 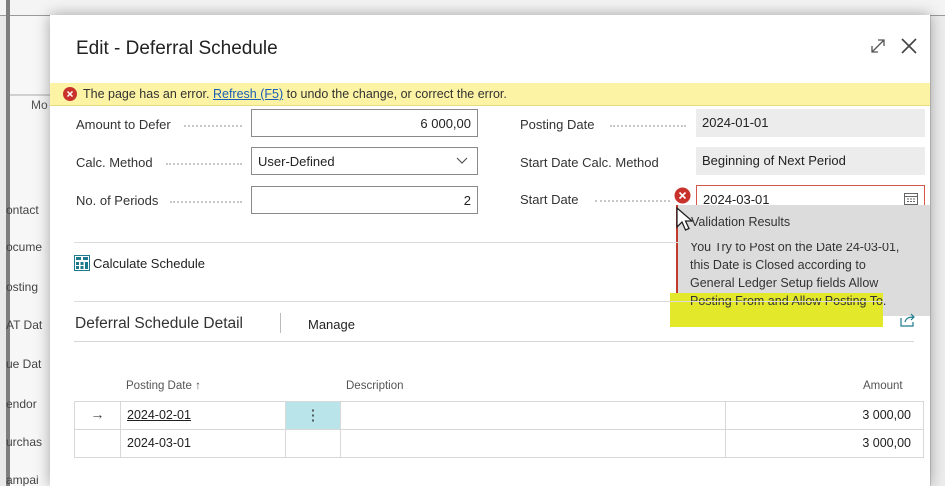 What do you see at coordinates (810, 161) in the screenshot?
I see `start-date-calc-method-value: Beginning of Next Period` at bounding box center [810, 161].